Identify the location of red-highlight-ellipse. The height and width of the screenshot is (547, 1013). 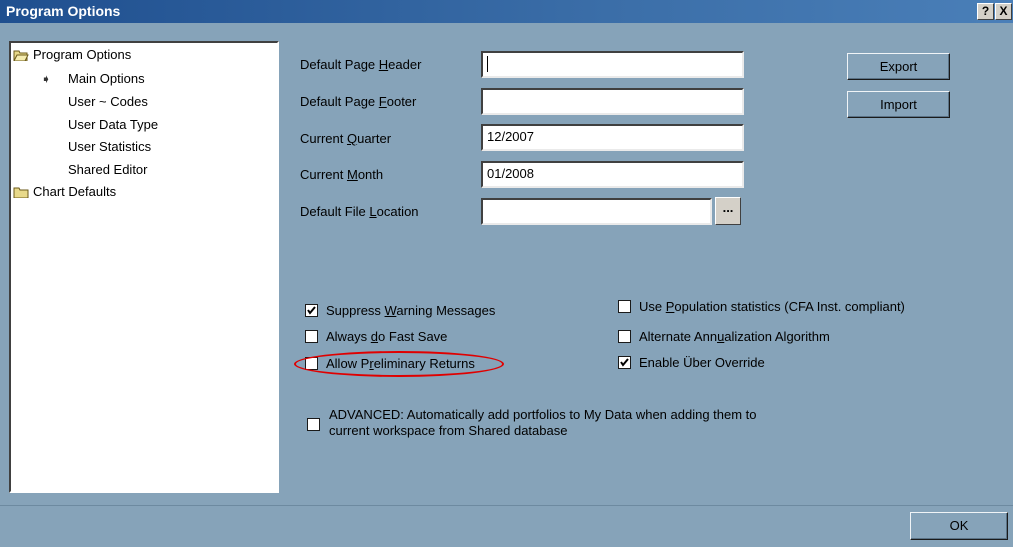
(399, 364).